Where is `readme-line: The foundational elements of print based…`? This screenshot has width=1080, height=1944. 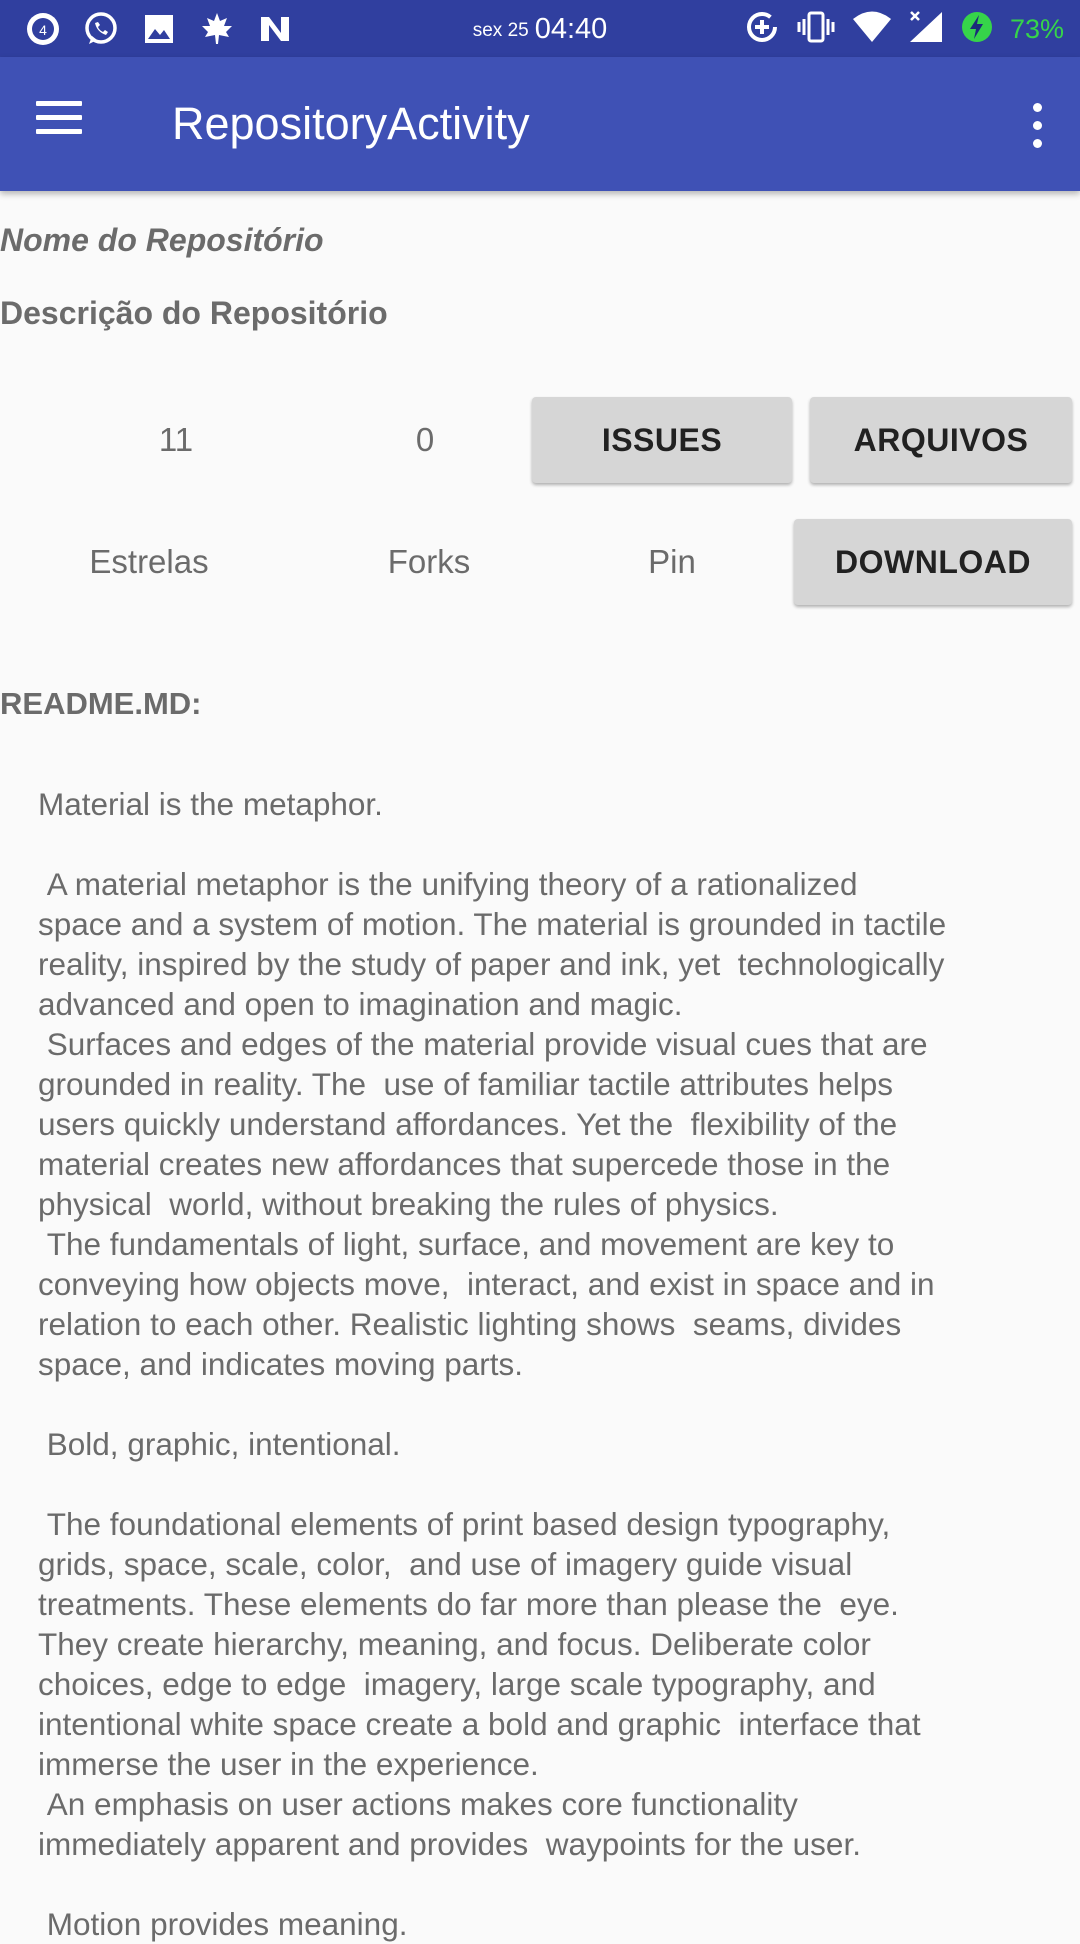
readme-line: The foundational elements of print based… is located at coordinates (464, 1524).